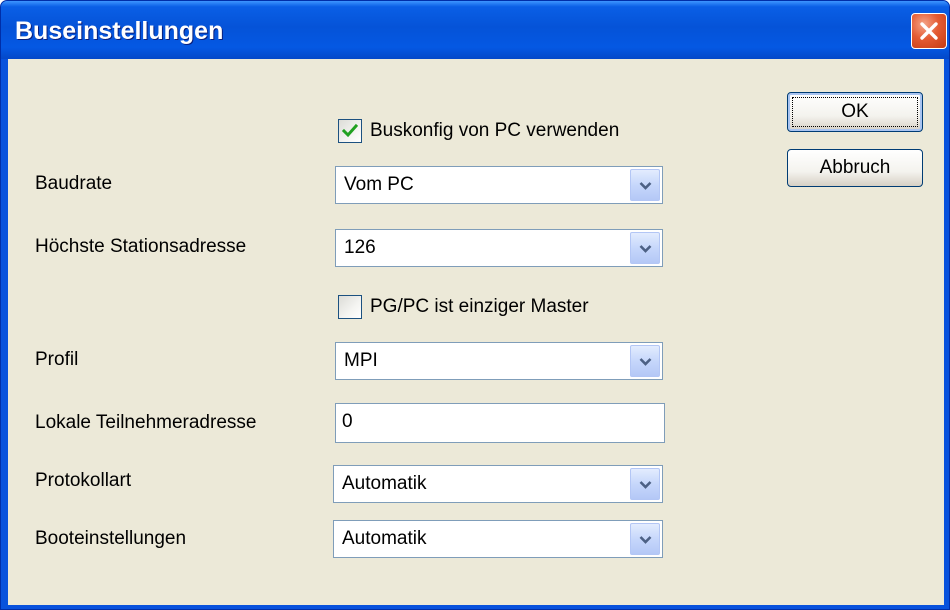 The width and height of the screenshot is (950, 610). What do you see at coordinates (347, 421) in the screenshot?
I see `local-address-value: 0` at bounding box center [347, 421].